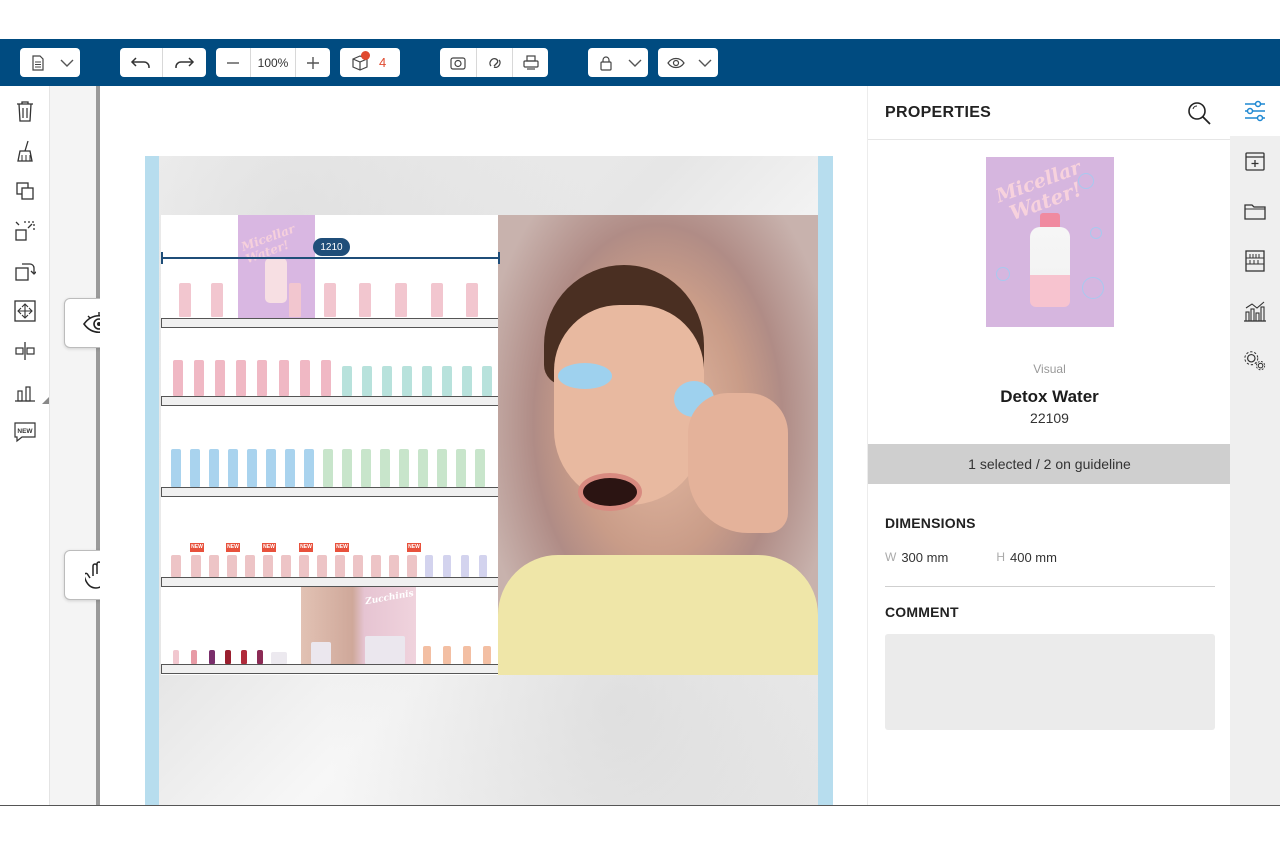  Describe the element at coordinates (25, 151) in the screenshot. I see `broom-icon` at that location.